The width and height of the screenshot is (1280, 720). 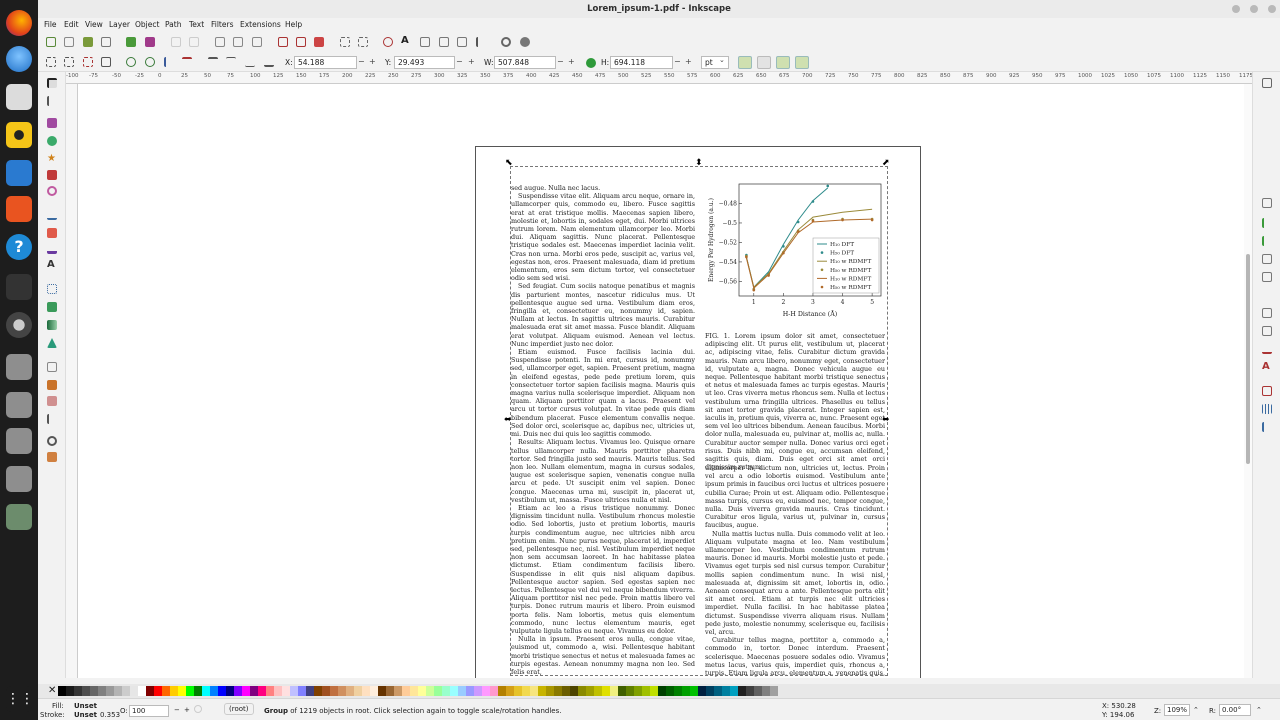 I want to click on h-input: 694.118, so click(x=641, y=62).